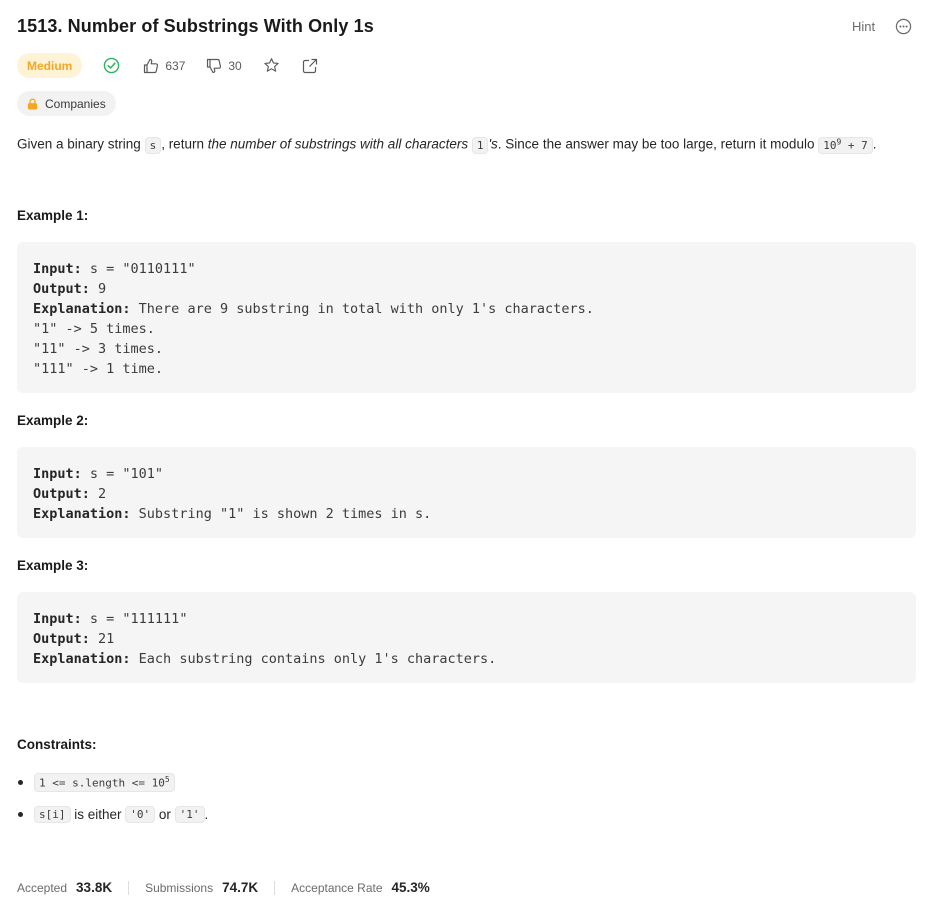 The height and width of the screenshot is (910, 926). I want to click on code-s: s, so click(153, 145).